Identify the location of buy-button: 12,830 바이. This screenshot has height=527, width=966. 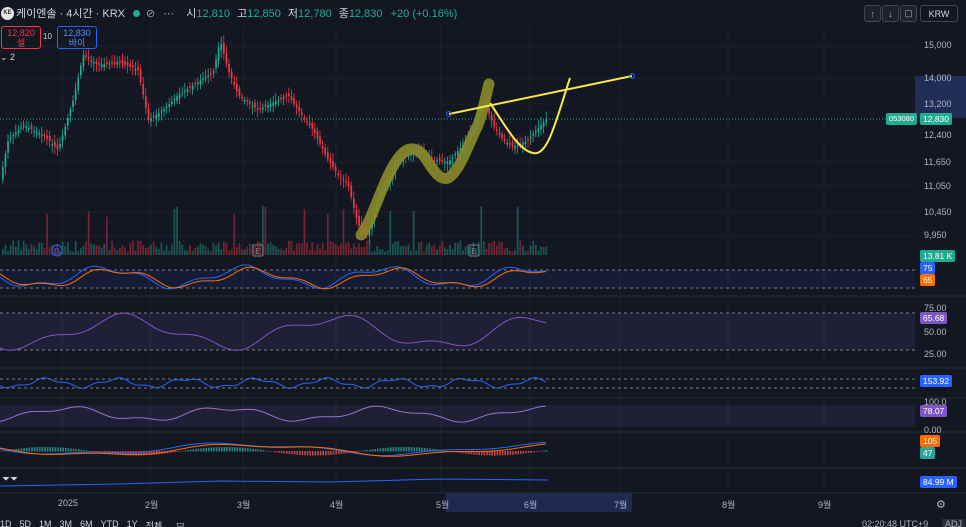
(77, 37).